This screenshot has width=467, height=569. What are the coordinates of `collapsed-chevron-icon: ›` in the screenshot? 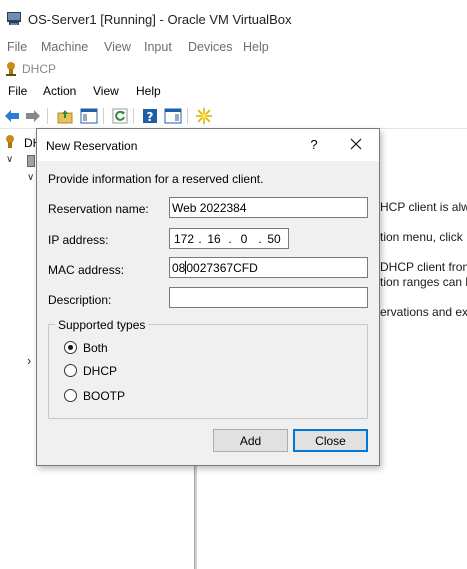 It's located at (29, 360).